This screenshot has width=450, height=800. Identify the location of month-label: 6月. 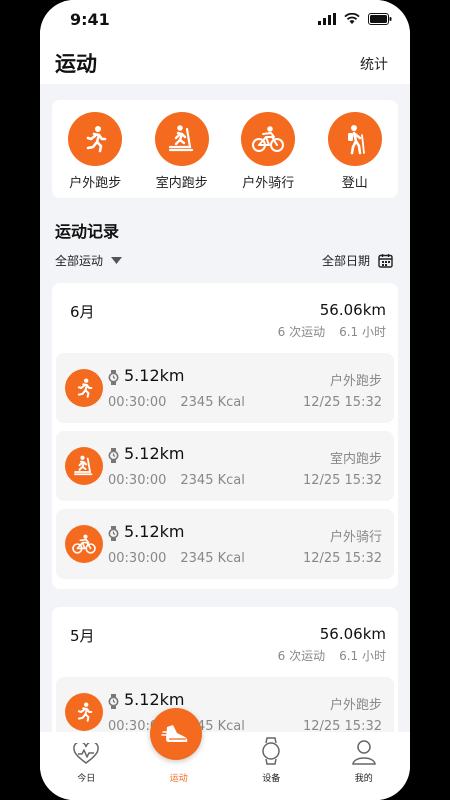
(82, 312).